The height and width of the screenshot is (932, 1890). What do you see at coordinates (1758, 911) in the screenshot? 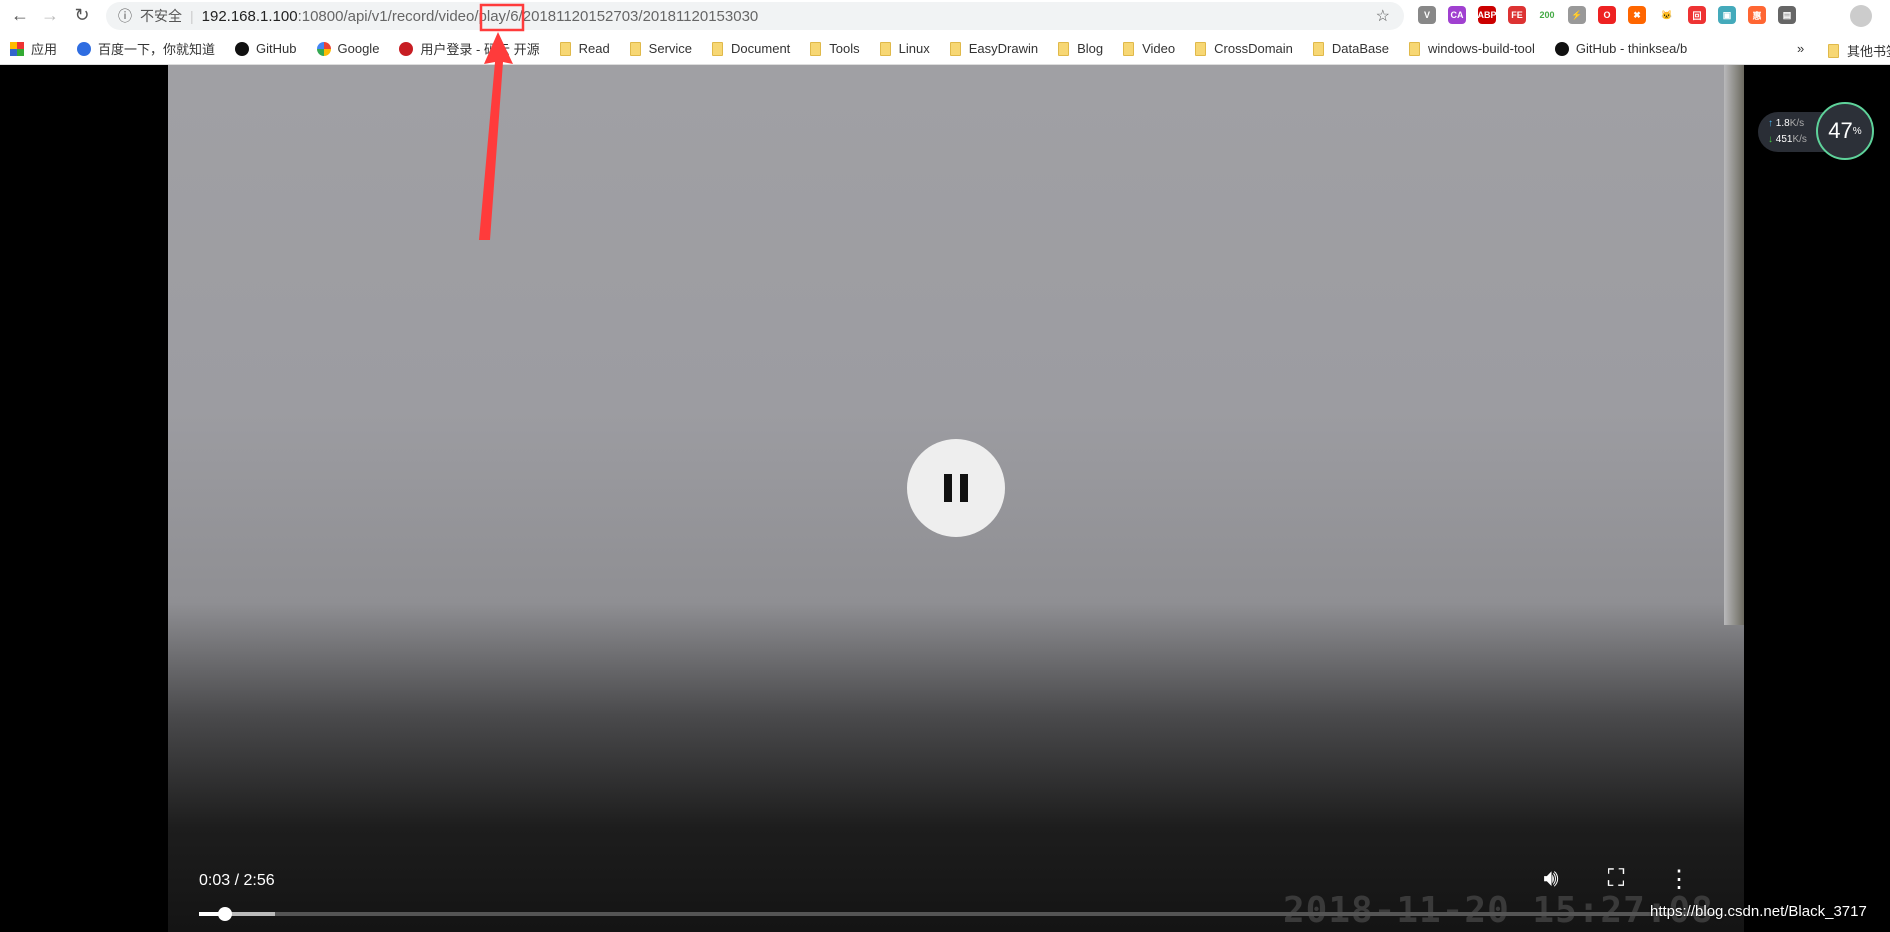
I see `watermark: https://blog.csdn.net/Black_3717` at bounding box center [1758, 911].